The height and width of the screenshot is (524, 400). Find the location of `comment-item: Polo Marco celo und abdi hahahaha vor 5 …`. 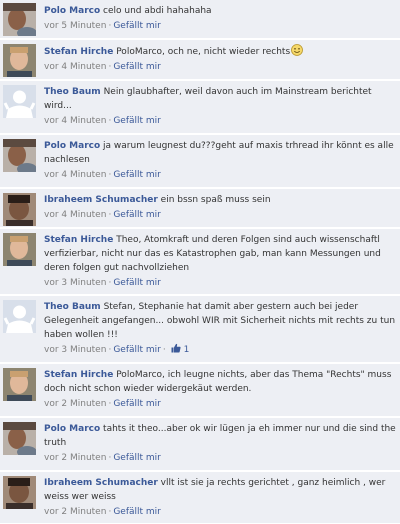

comment-item: Polo Marco celo und abdi hahahaha vor 5 … is located at coordinates (200, 19).